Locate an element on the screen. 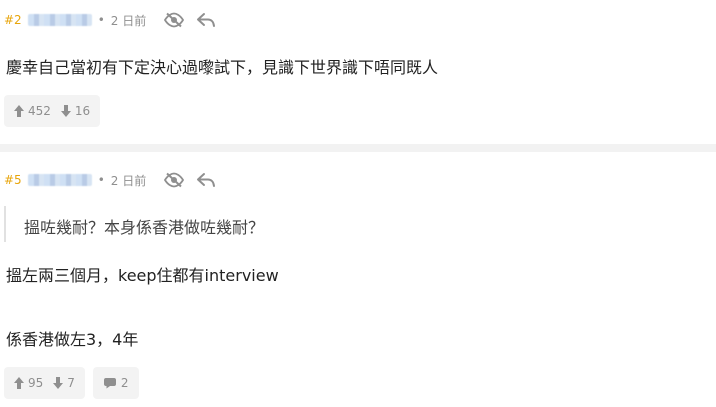 This screenshot has height=407, width=716. downvote-count: 16 is located at coordinates (82, 111).